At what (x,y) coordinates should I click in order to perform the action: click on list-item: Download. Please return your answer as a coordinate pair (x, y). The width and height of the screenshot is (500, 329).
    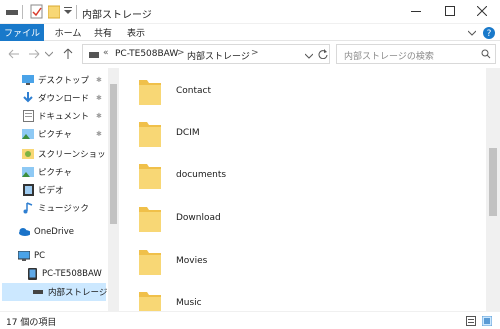
    Looking at the image, I should click on (179, 218).